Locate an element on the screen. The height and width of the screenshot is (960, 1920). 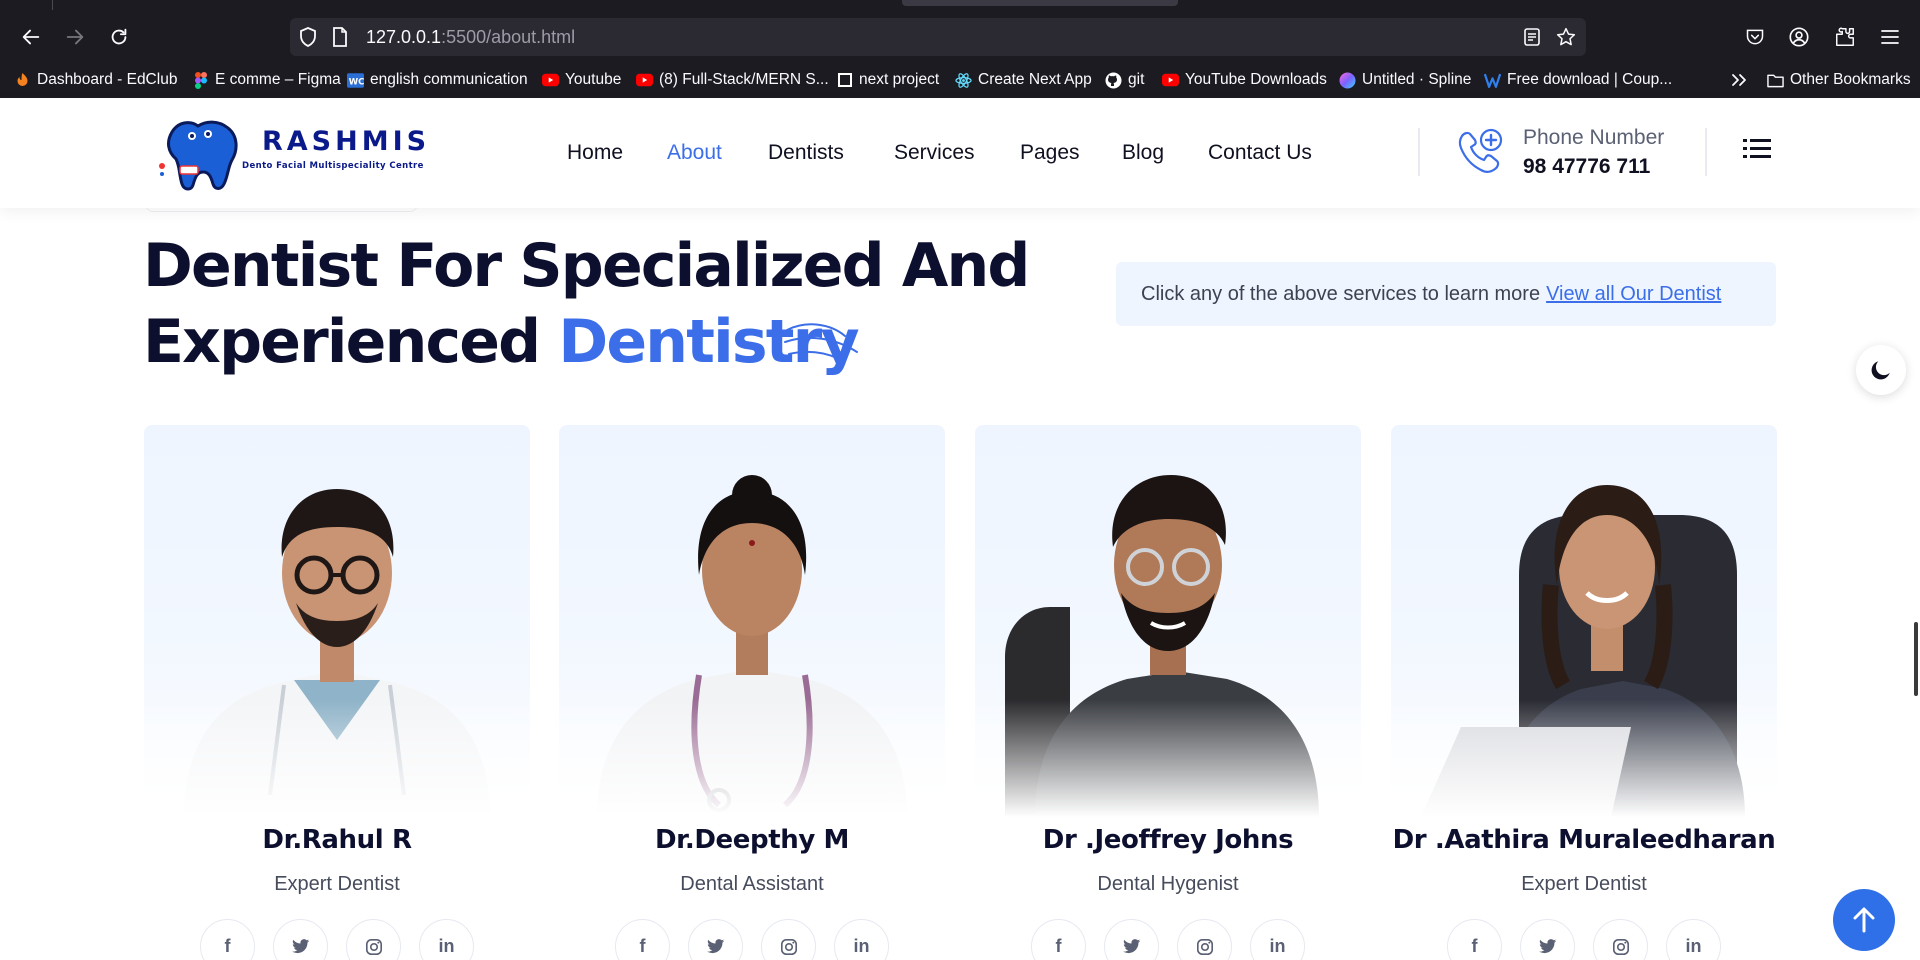
bookmark-item: Create Next App is located at coordinates (1023, 80).